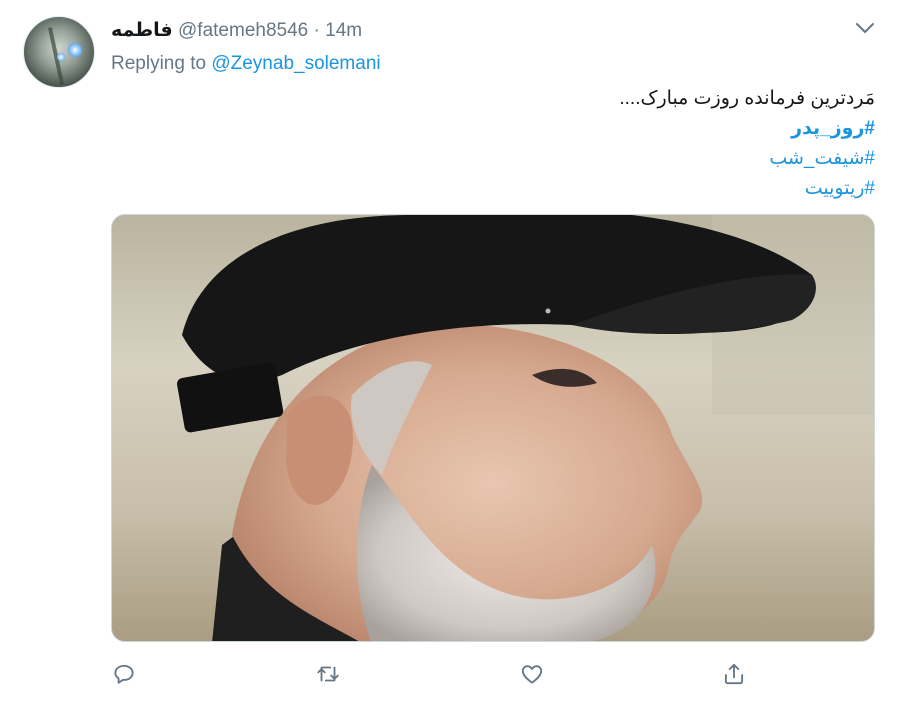 This screenshot has height=702, width=897. Describe the element at coordinates (833, 128) in the screenshot. I see `hashtag-link: #روز_پدر` at that location.